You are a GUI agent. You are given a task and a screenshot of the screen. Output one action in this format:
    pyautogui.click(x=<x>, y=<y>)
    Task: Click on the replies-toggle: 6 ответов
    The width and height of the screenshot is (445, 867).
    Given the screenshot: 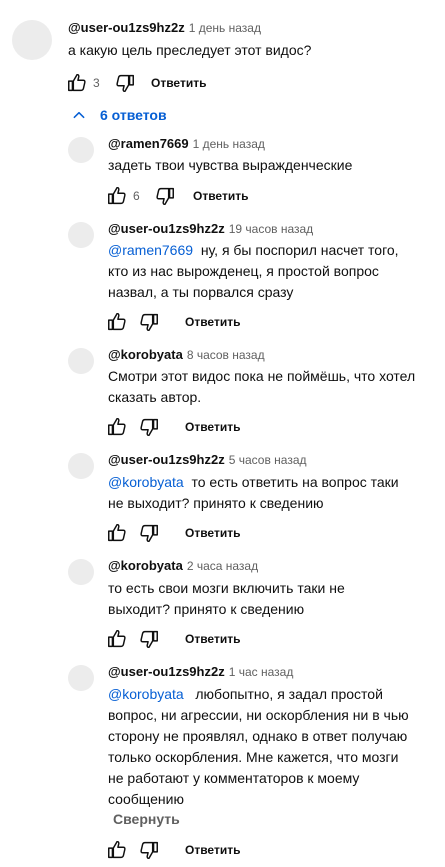 What is the action you would take?
    pyautogui.click(x=119, y=115)
    